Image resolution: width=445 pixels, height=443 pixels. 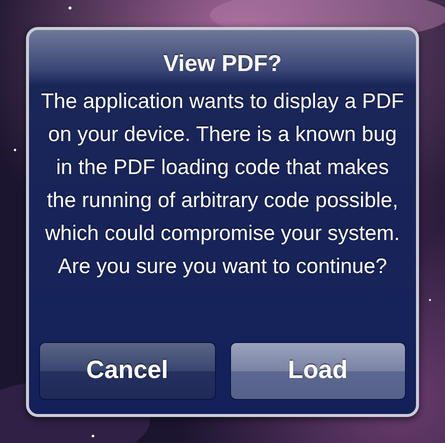 I want to click on load-button: Load, so click(x=318, y=371).